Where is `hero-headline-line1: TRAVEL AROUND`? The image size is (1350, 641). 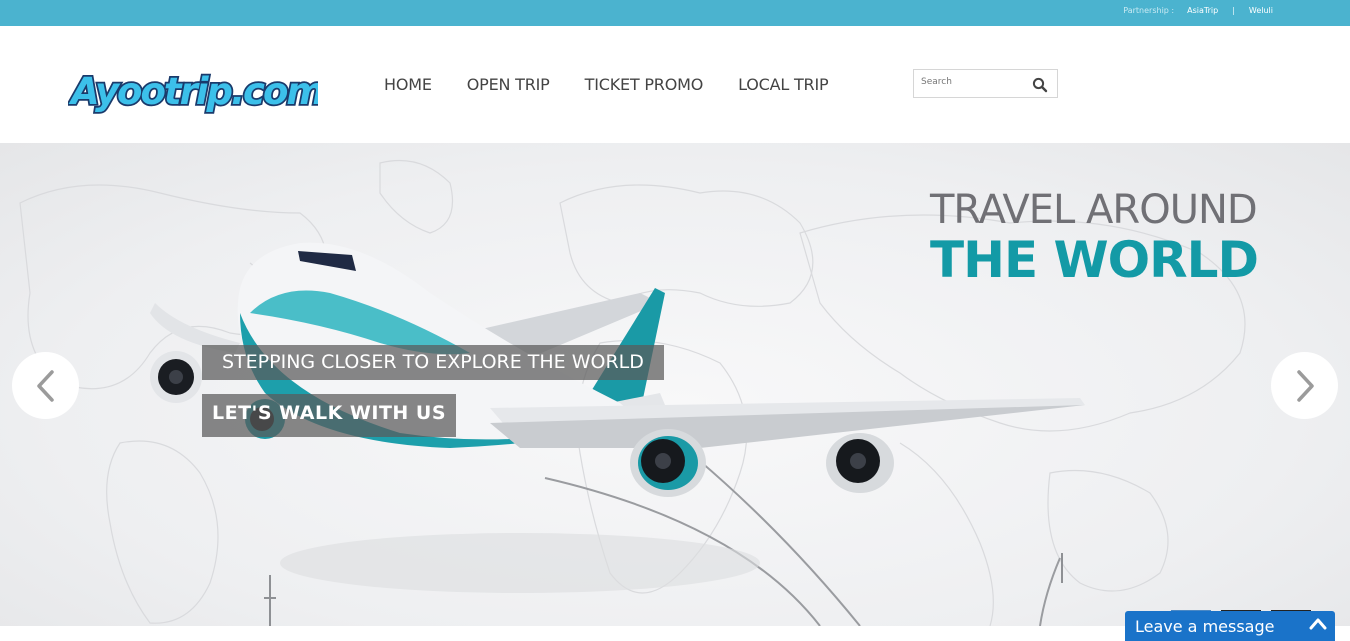 hero-headline-line1: TRAVEL AROUND is located at coordinates (1094, 210).